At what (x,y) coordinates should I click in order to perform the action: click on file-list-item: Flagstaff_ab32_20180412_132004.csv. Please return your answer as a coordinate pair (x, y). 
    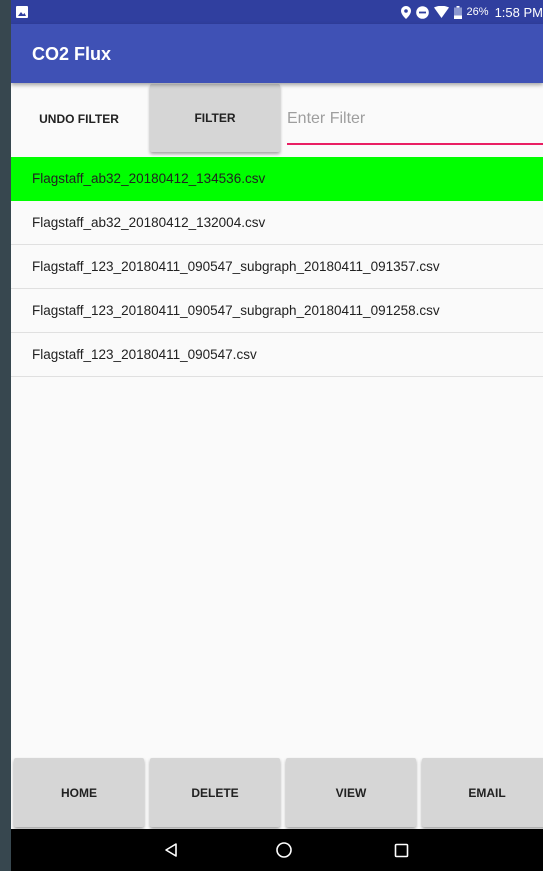
    Looking at the image, I should click on (277, 223).